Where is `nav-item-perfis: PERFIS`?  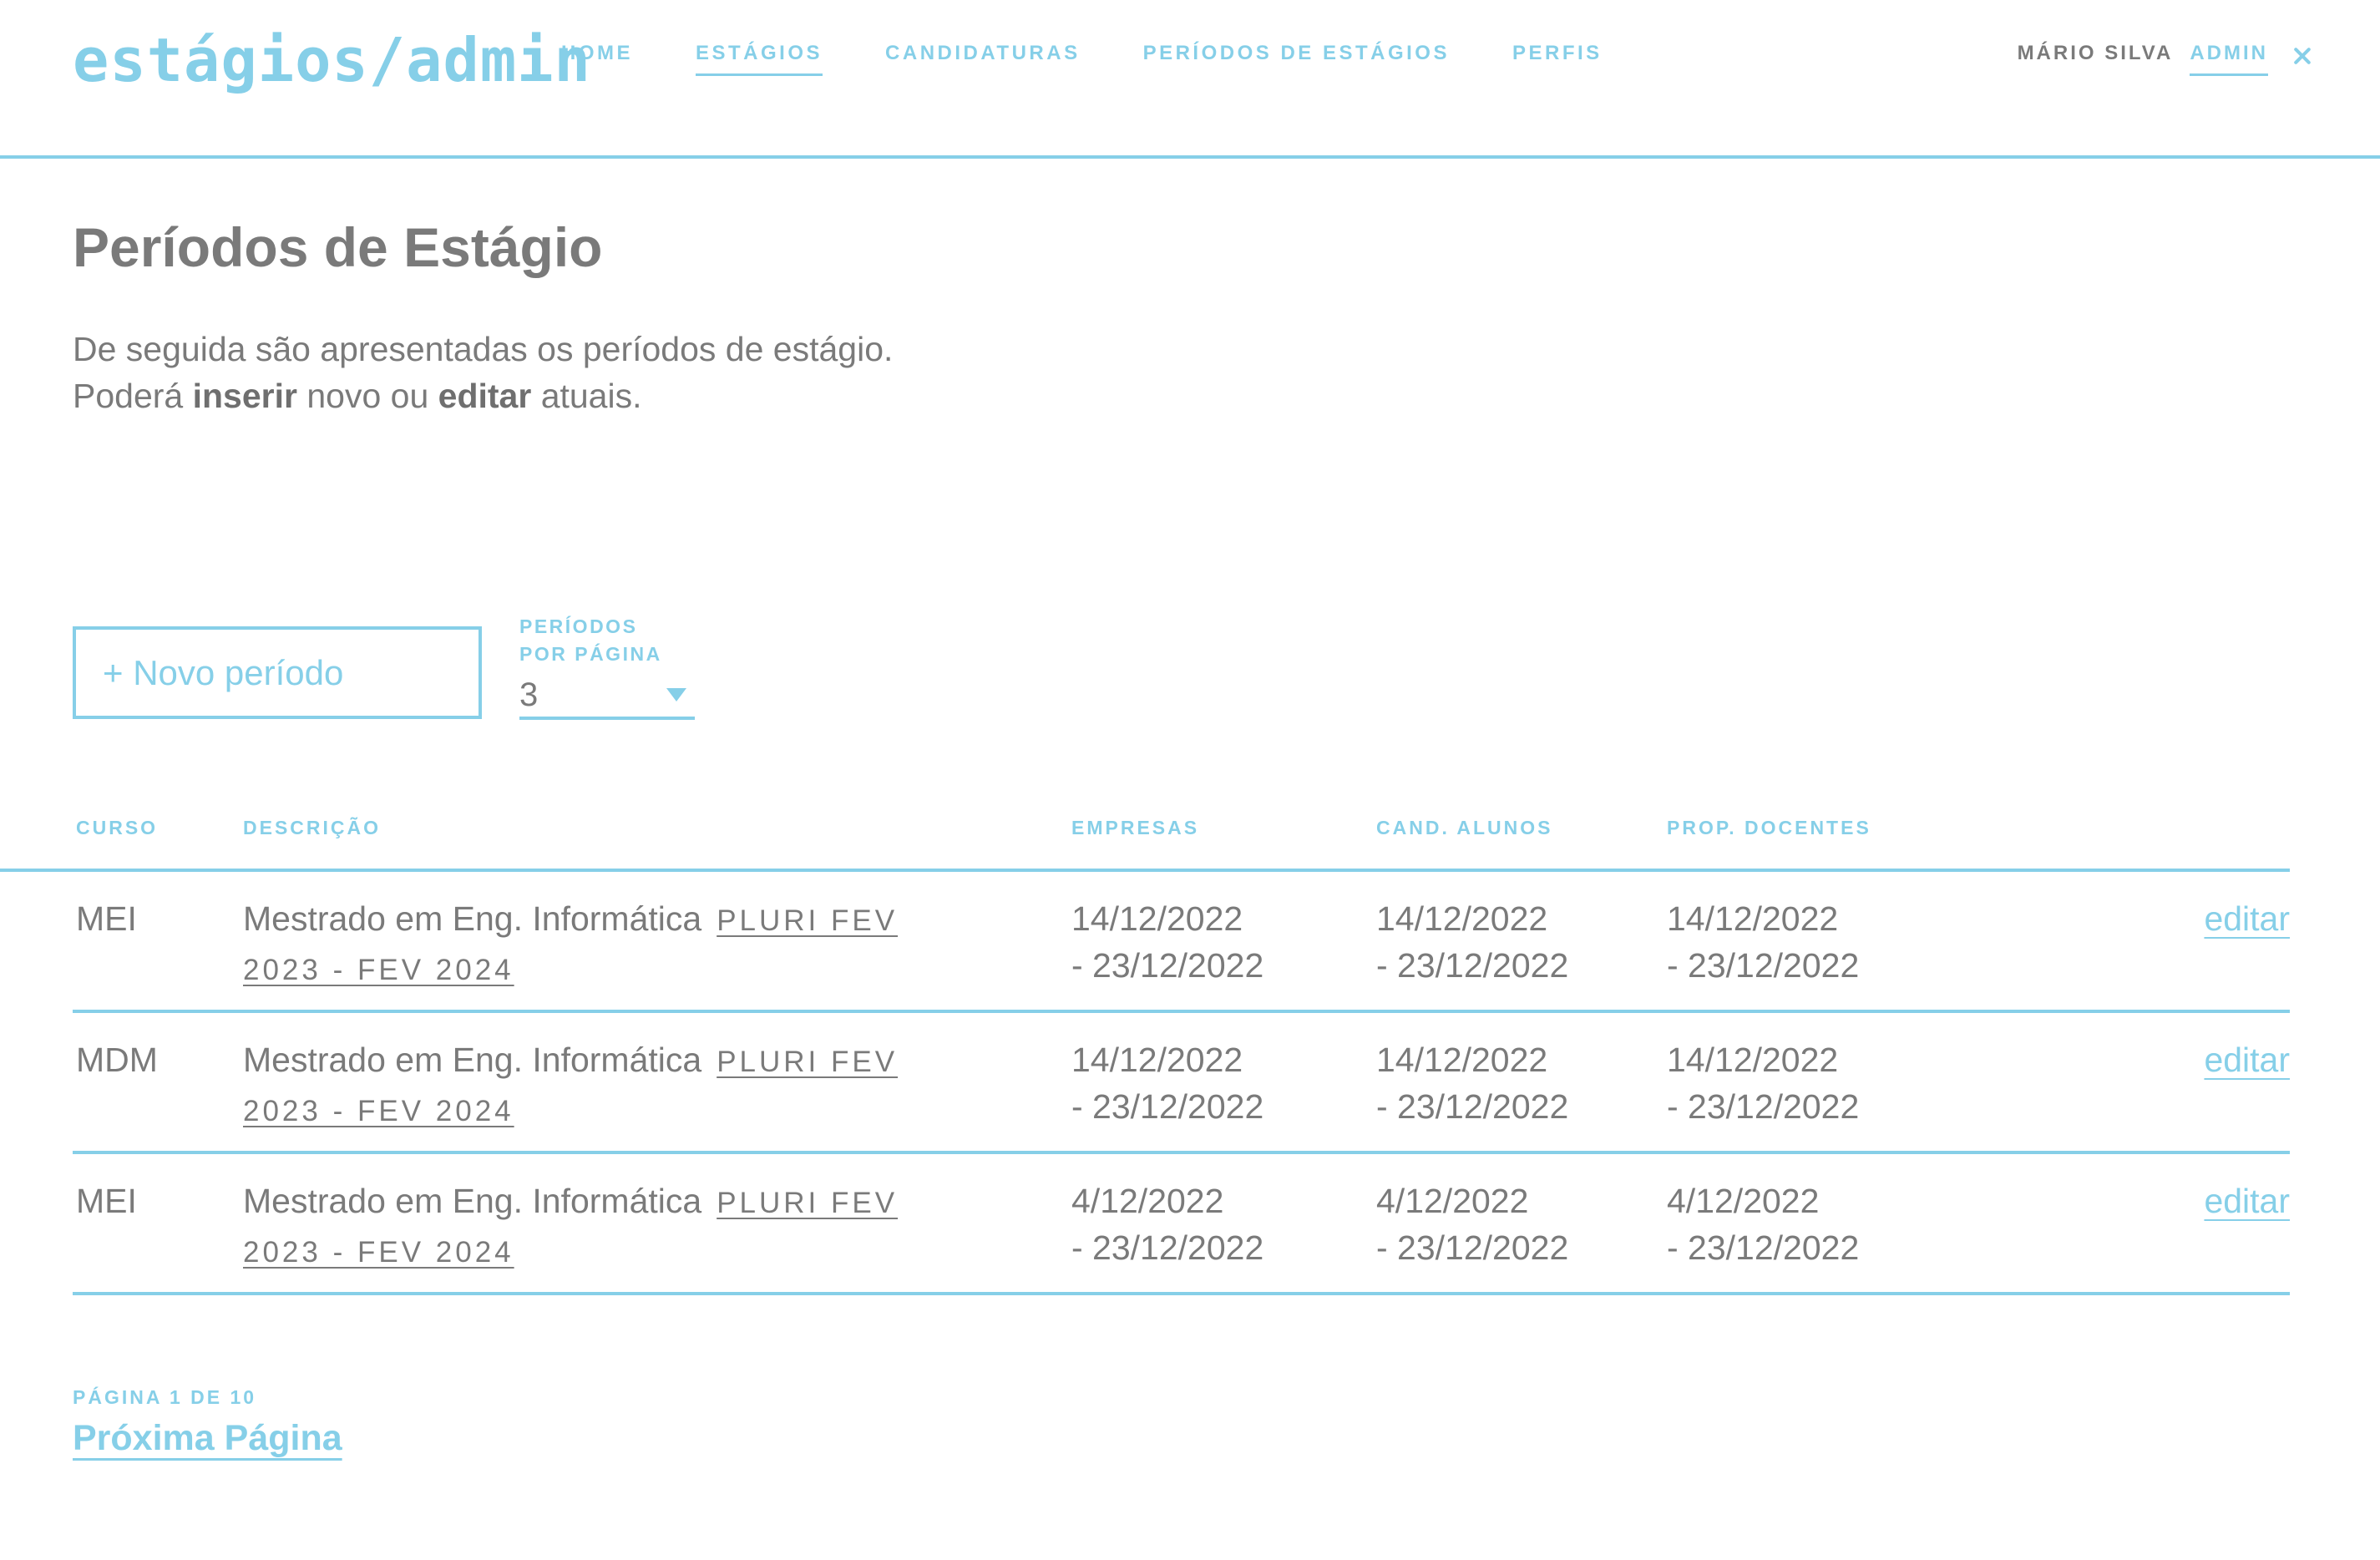
nav-item-perfis: PERFIS is located at coordinates (1557, 59).